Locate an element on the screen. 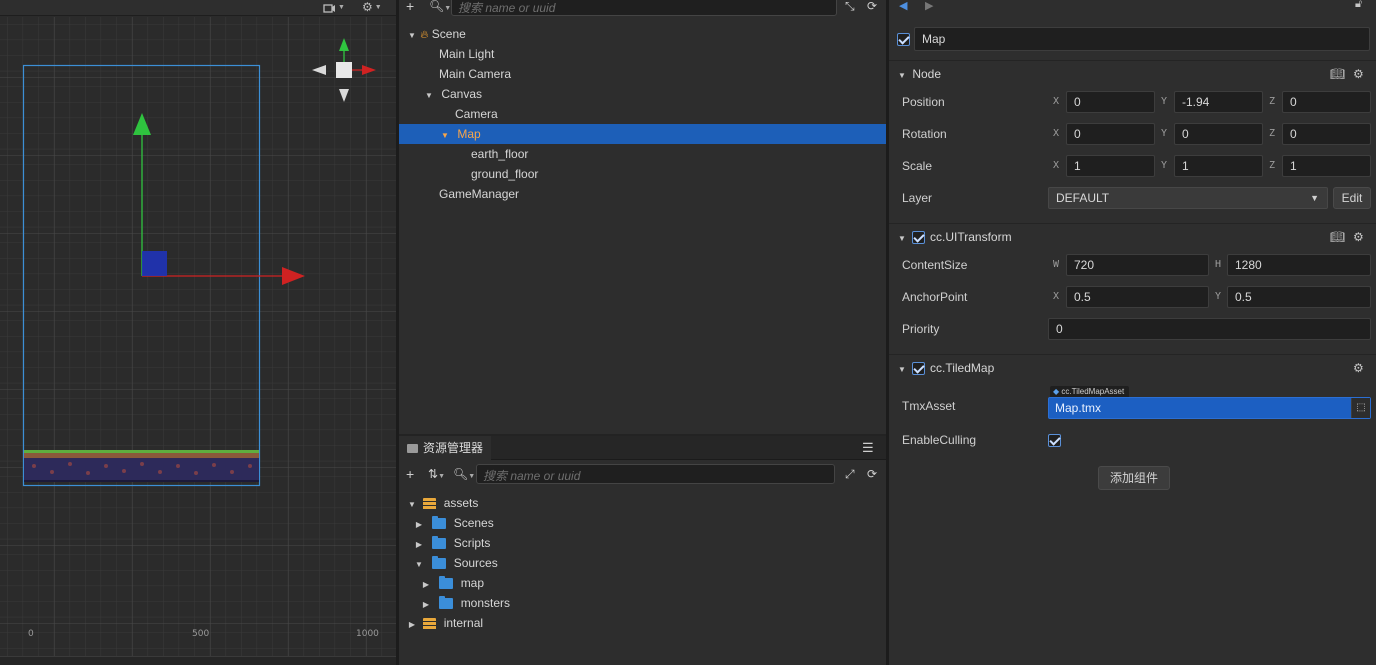 Image resolution: width=1376 pixels, height=665 pixels. anchor-y-input: 0.5 is located at coordinates (1299, 297).